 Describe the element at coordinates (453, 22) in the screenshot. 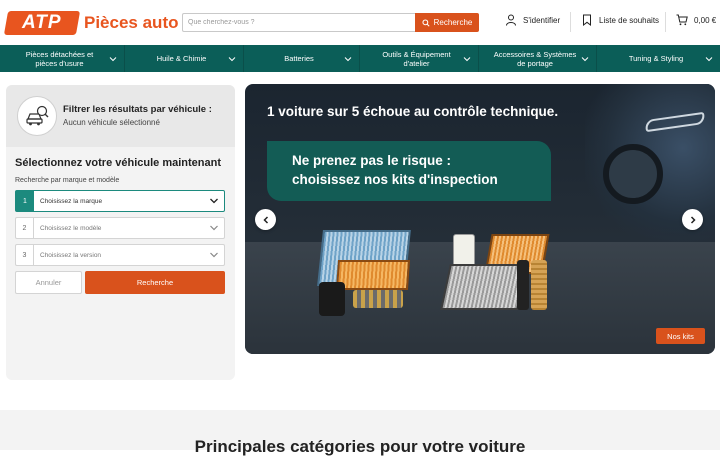

I see `search-button-label: Recherche` at that location.